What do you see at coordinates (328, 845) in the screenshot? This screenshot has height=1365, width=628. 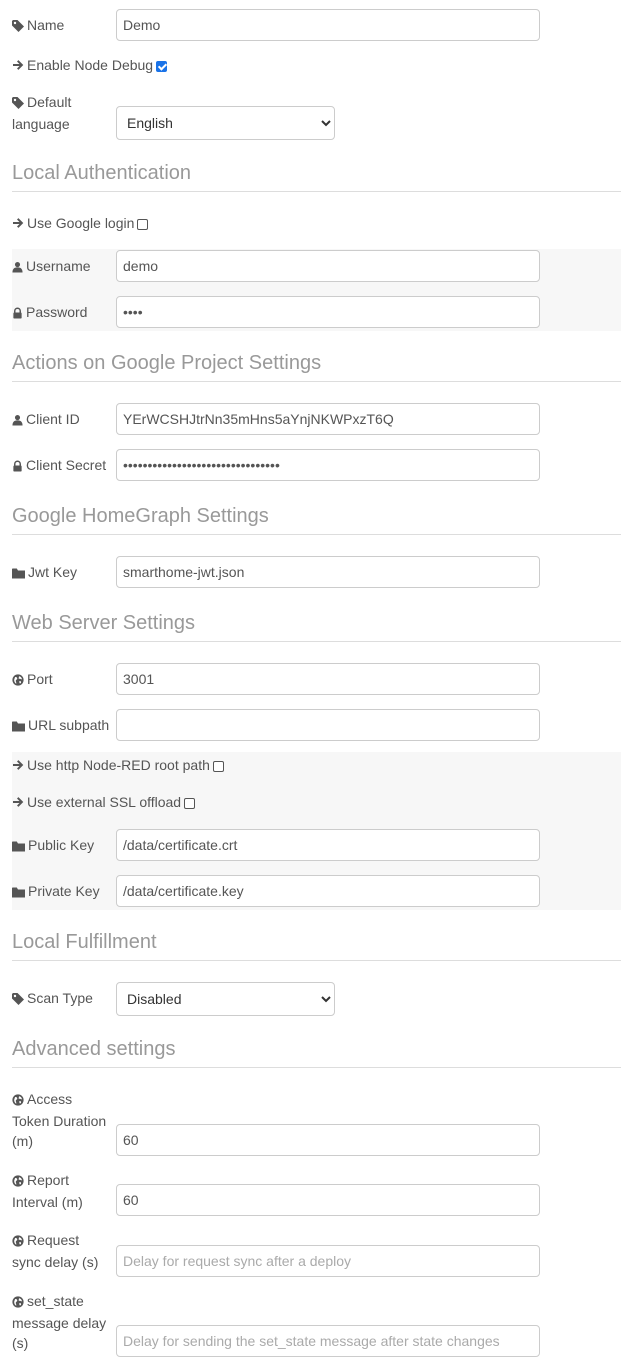 I see `public-key-input` at bounding box center [328, 845].